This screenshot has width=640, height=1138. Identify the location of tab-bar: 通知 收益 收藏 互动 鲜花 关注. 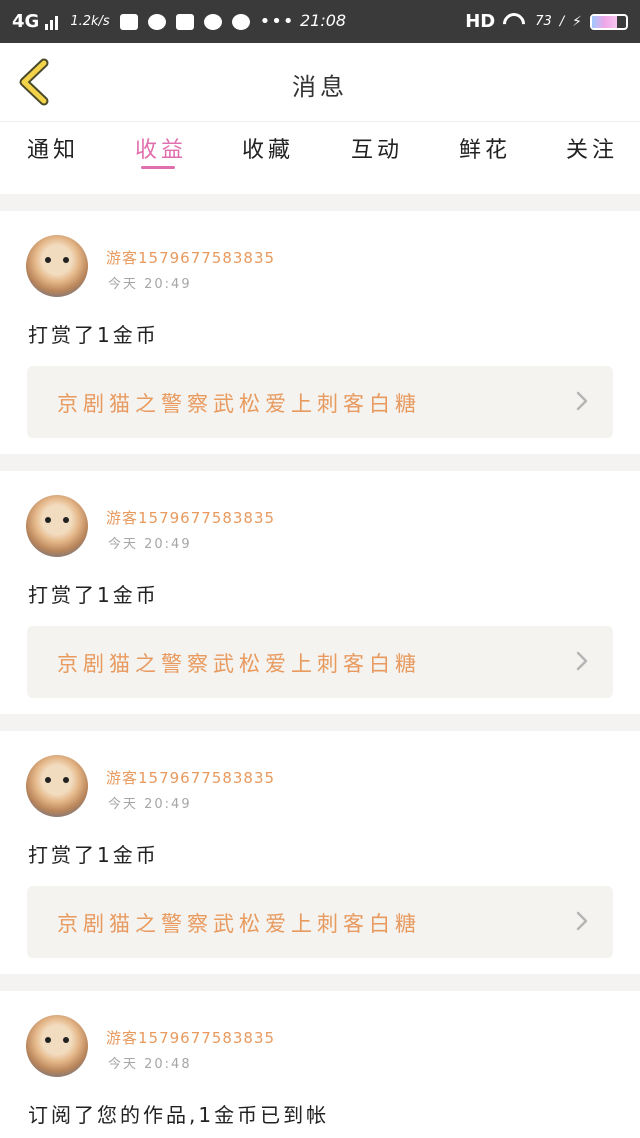
(320, 157).